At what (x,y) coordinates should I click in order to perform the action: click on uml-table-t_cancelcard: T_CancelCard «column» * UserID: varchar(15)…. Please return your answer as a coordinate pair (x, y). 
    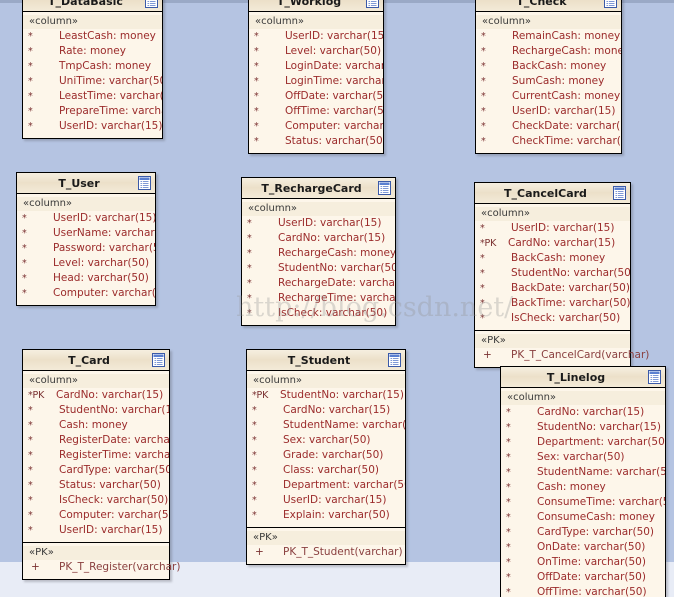
    Looking at the image, I should click on (561, 275).